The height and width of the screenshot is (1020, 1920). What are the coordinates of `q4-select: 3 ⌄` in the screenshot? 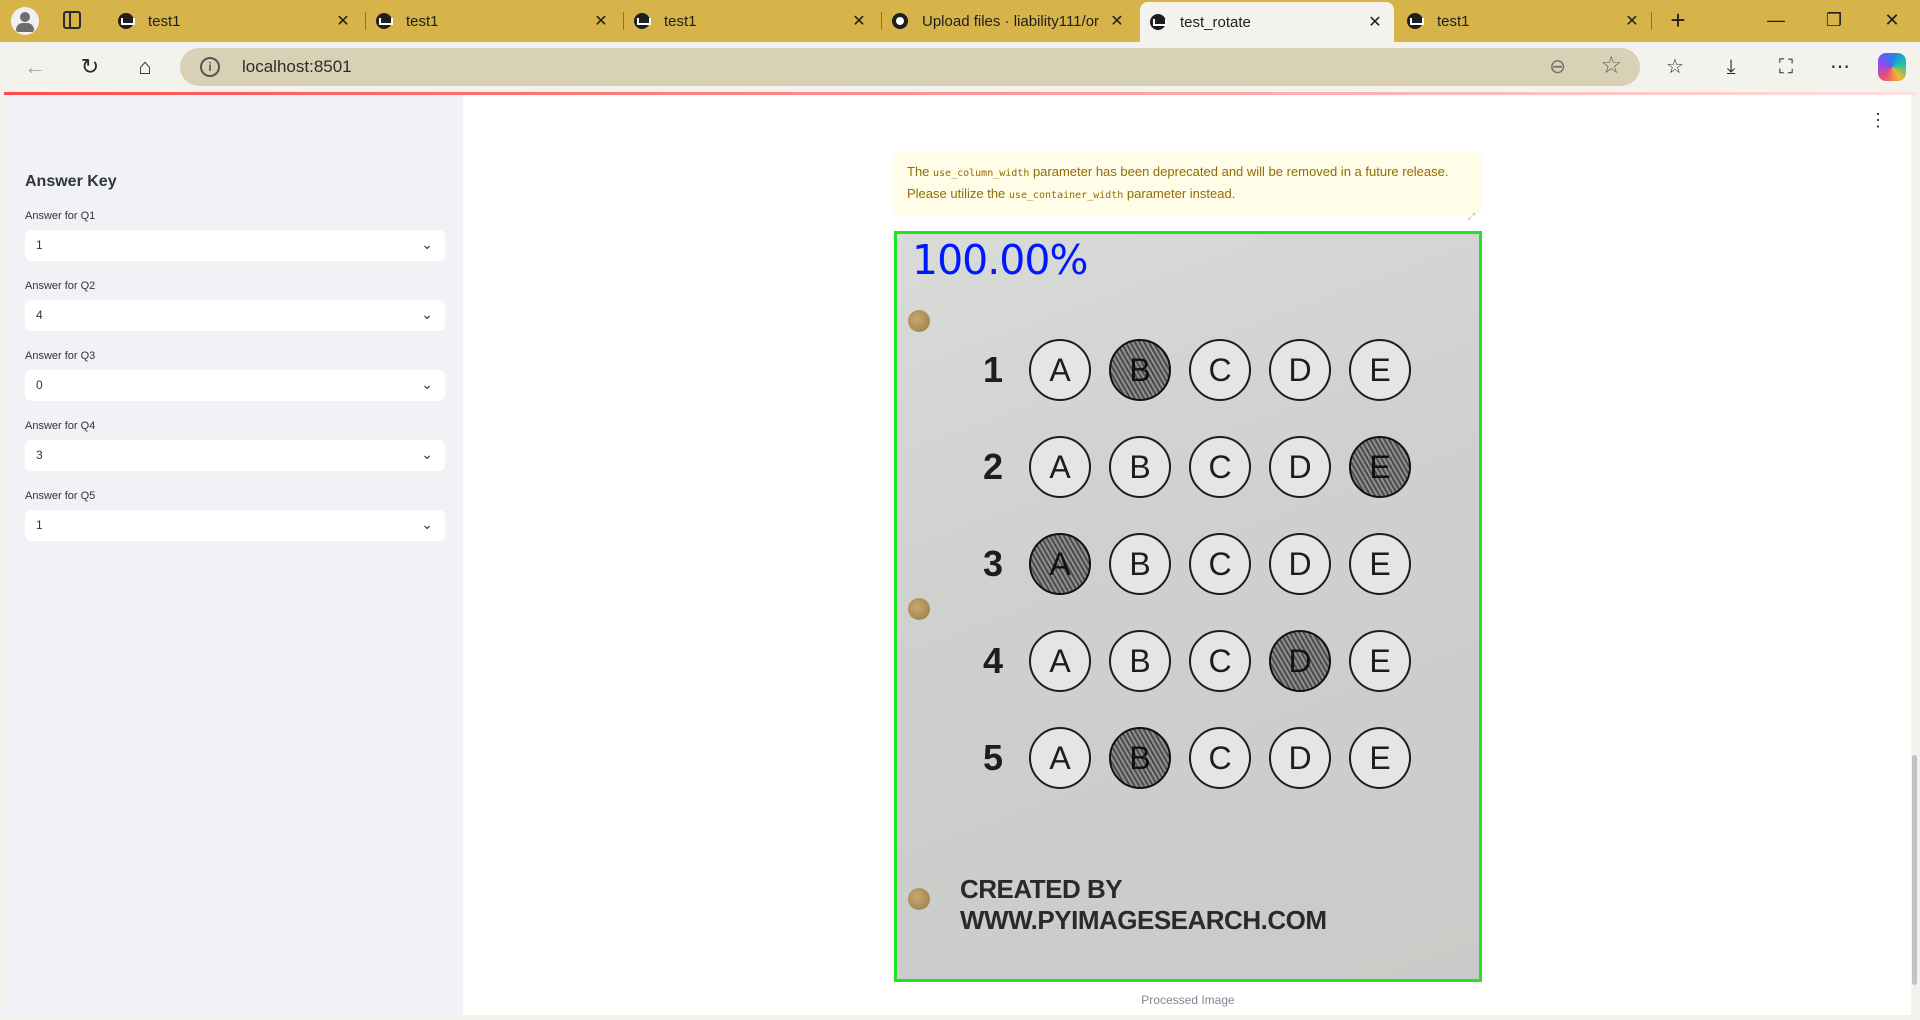 It's located at (235, 455).